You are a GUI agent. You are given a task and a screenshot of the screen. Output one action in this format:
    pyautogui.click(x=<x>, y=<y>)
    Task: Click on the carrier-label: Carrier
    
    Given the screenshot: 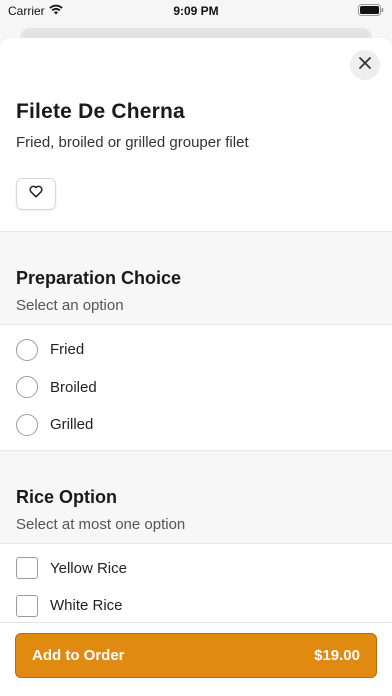 What is the action you would take?
    pyautogui.click(x=26, y=11)
    